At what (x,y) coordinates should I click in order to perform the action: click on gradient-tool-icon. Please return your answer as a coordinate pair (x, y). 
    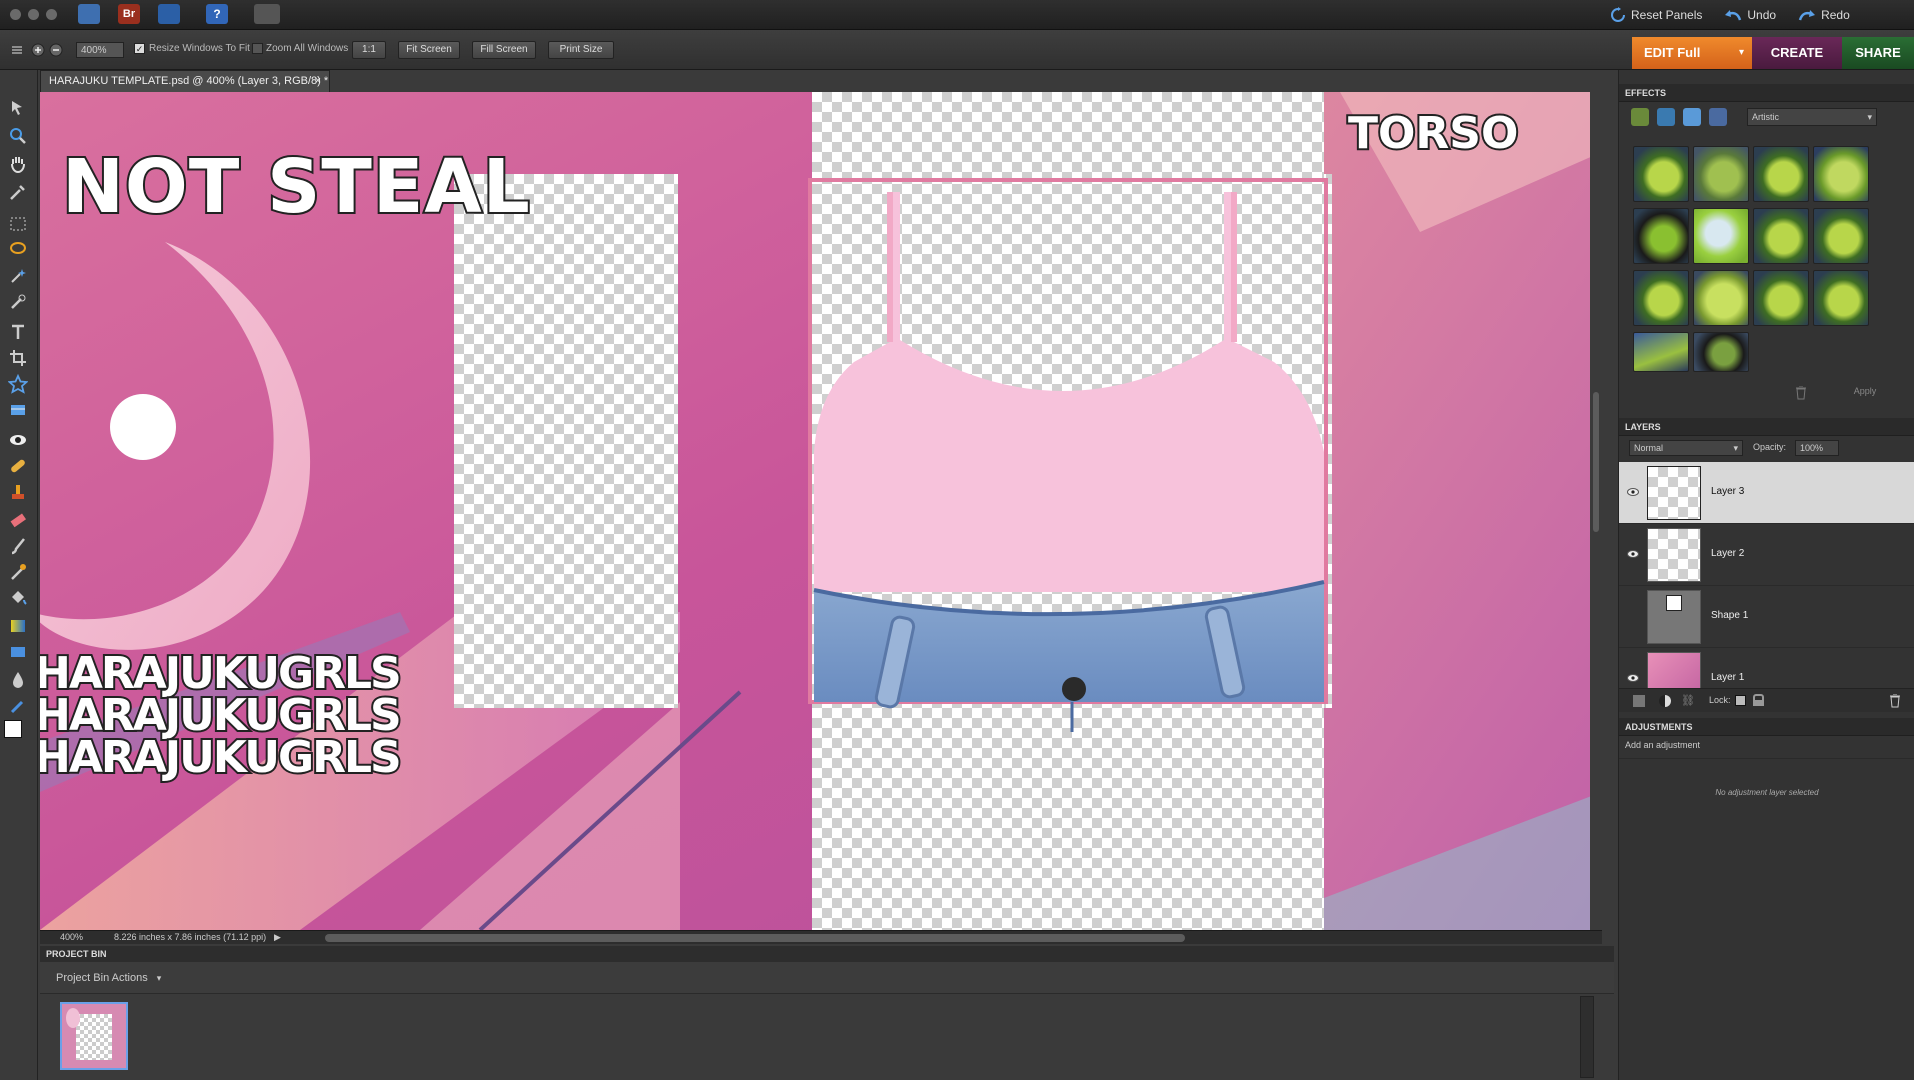
    Looking at the image, I should click on (18, 626).